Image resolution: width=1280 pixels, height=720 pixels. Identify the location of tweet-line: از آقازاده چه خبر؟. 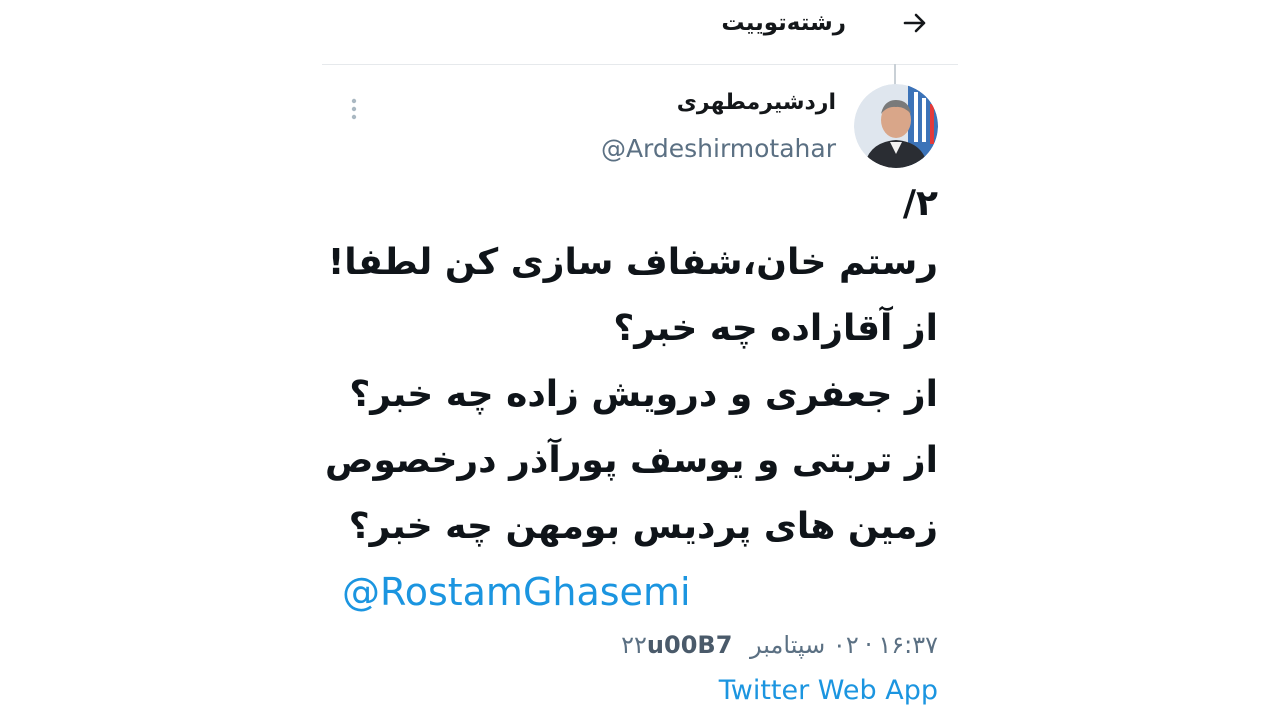
(775, 328).